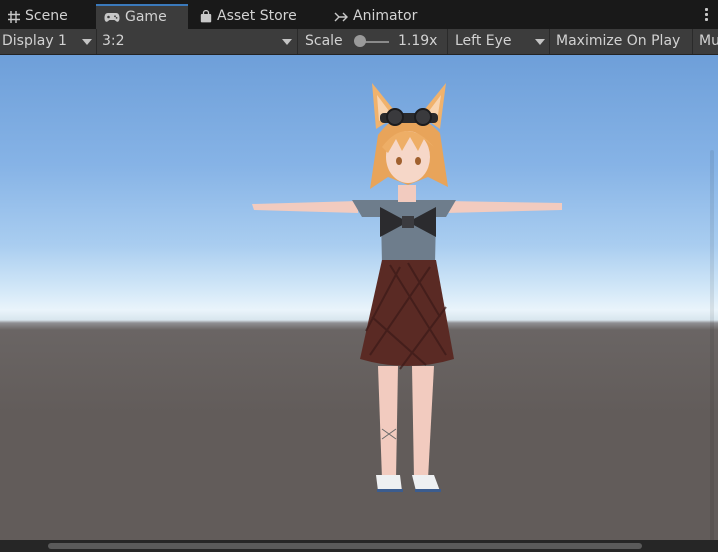 The width and height of the screenshot is (718, 552). Describe the element at coordinates (199, 41) in the screenshot. I see `aspect-dropdown: 3:2` at that location.